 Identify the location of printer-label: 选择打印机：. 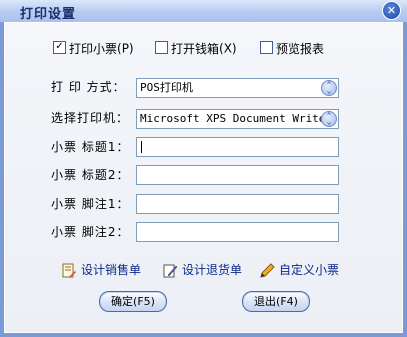
(90, 118).